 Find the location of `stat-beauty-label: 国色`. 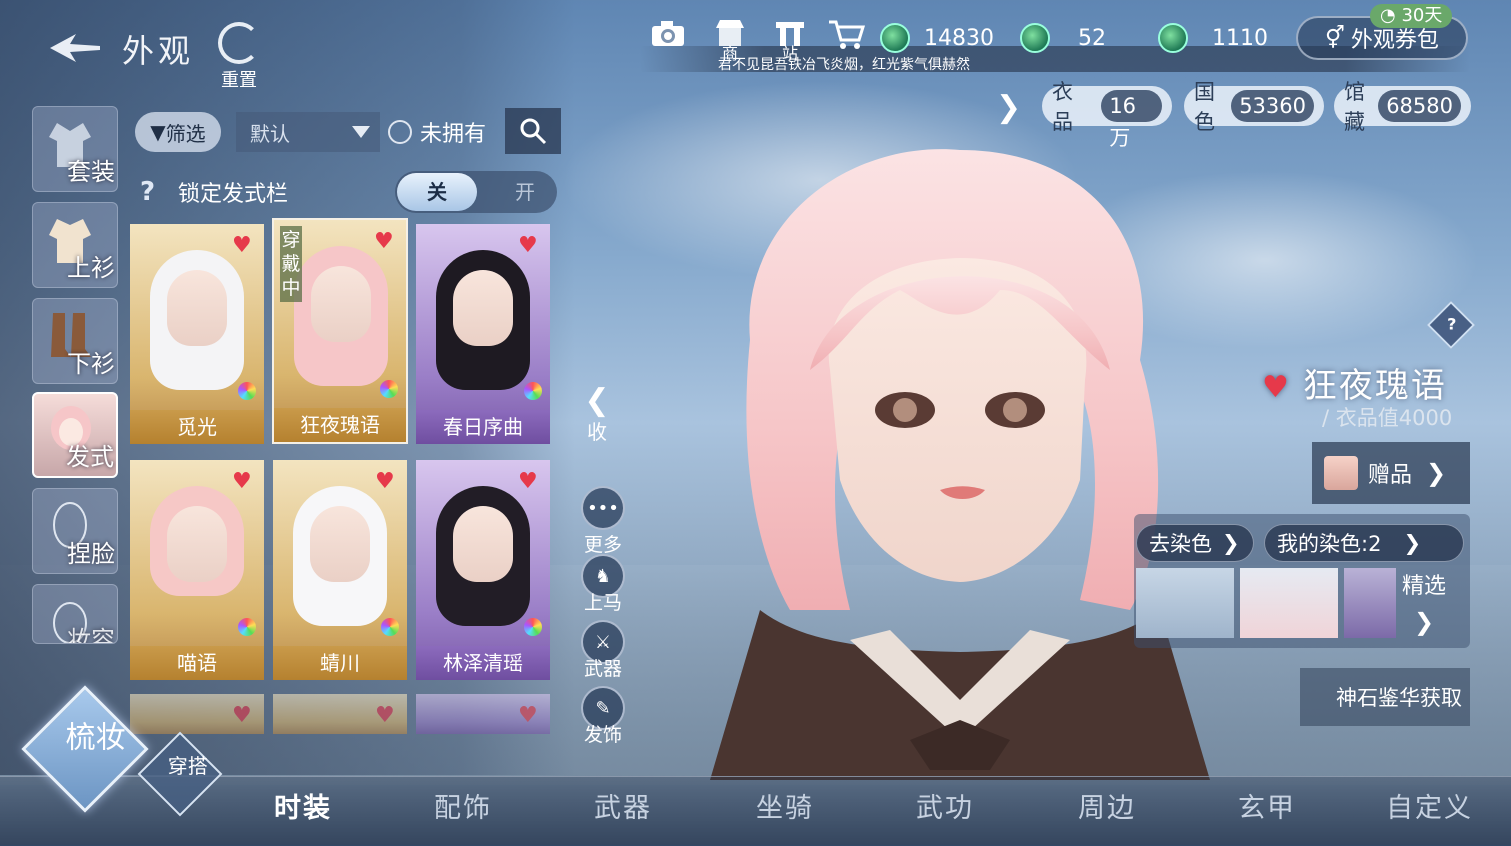

stat-beauty-label: 国色 is located at coordinates (1204, 107).